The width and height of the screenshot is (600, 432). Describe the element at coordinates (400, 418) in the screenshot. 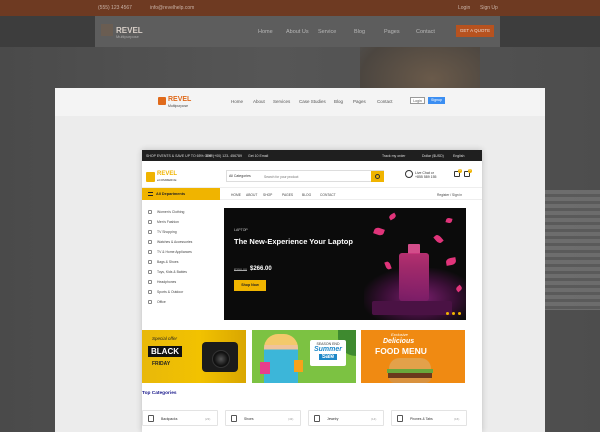

I see `phone-icon` at that location.